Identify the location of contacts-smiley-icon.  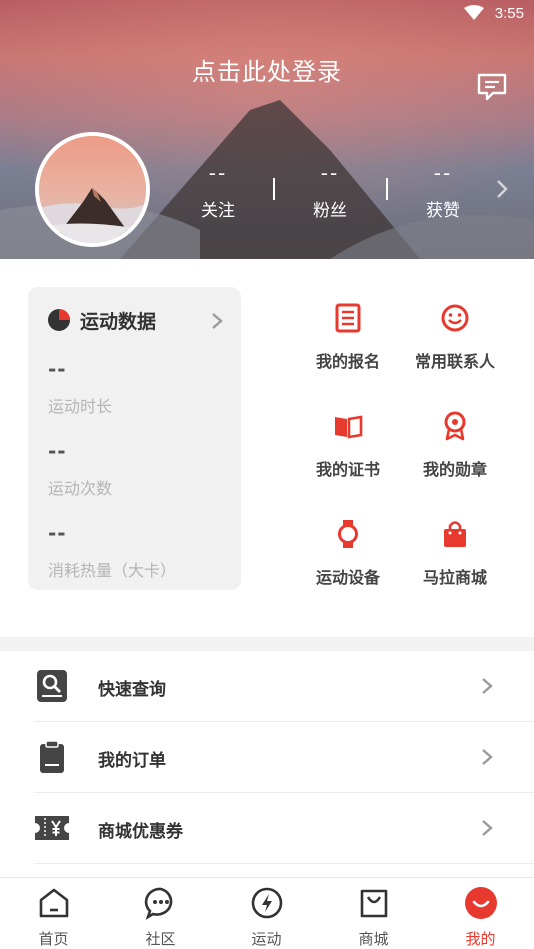
(455, 318).